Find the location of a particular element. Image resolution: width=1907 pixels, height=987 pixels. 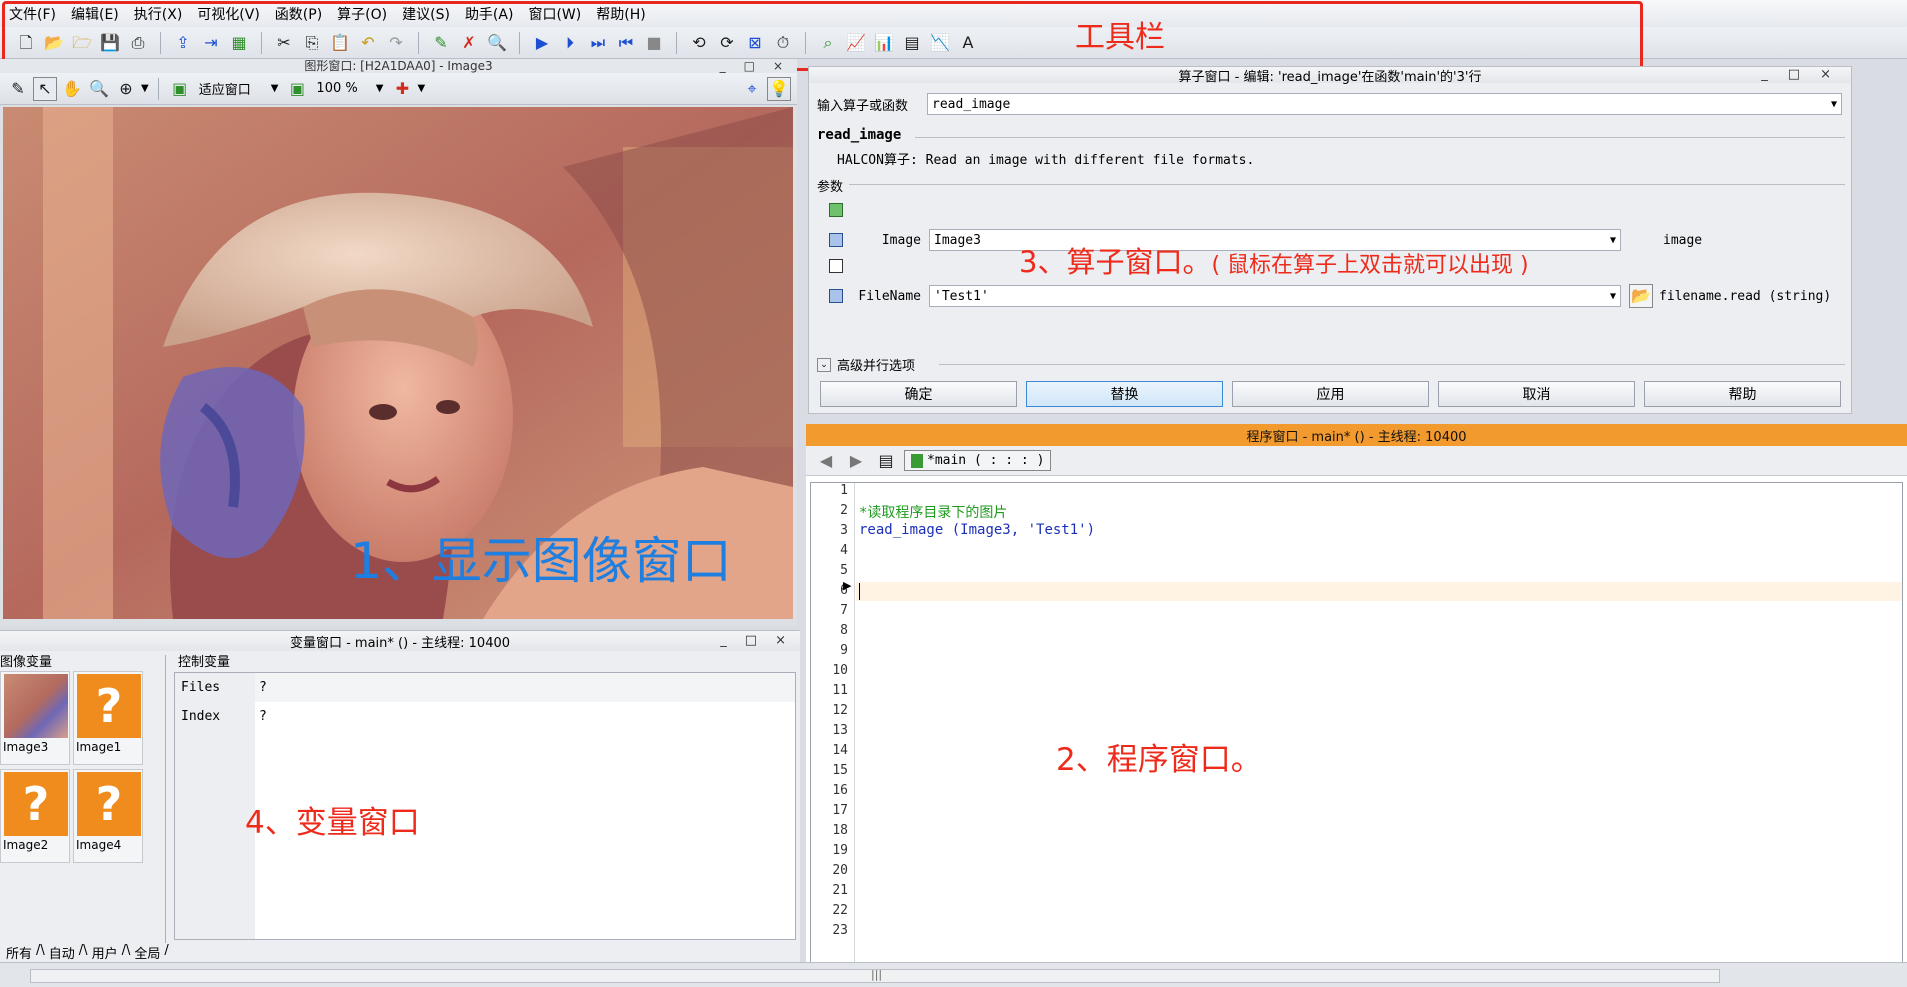

zoom-percent-icon: ▣ is located at coordinates (297, 89).